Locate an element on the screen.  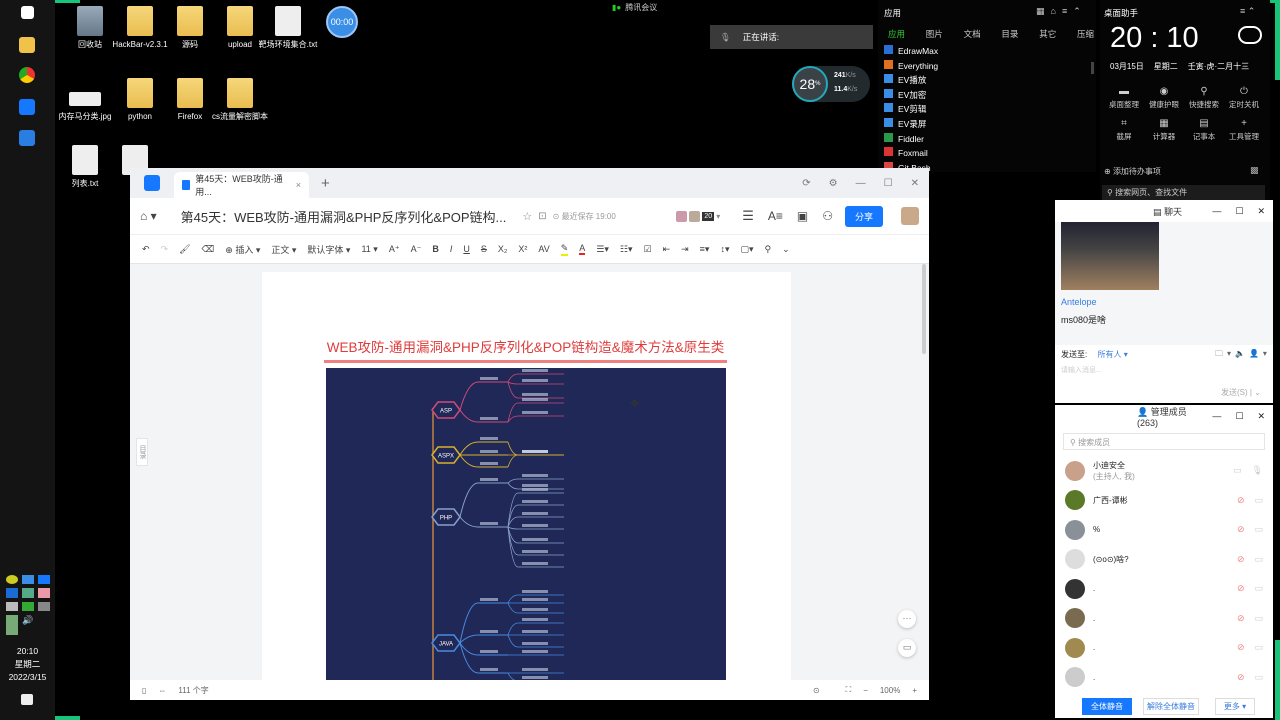
assistant-search-input: ⚲ 搜索网页、查找文件 is located at coordinates (1183, 192).